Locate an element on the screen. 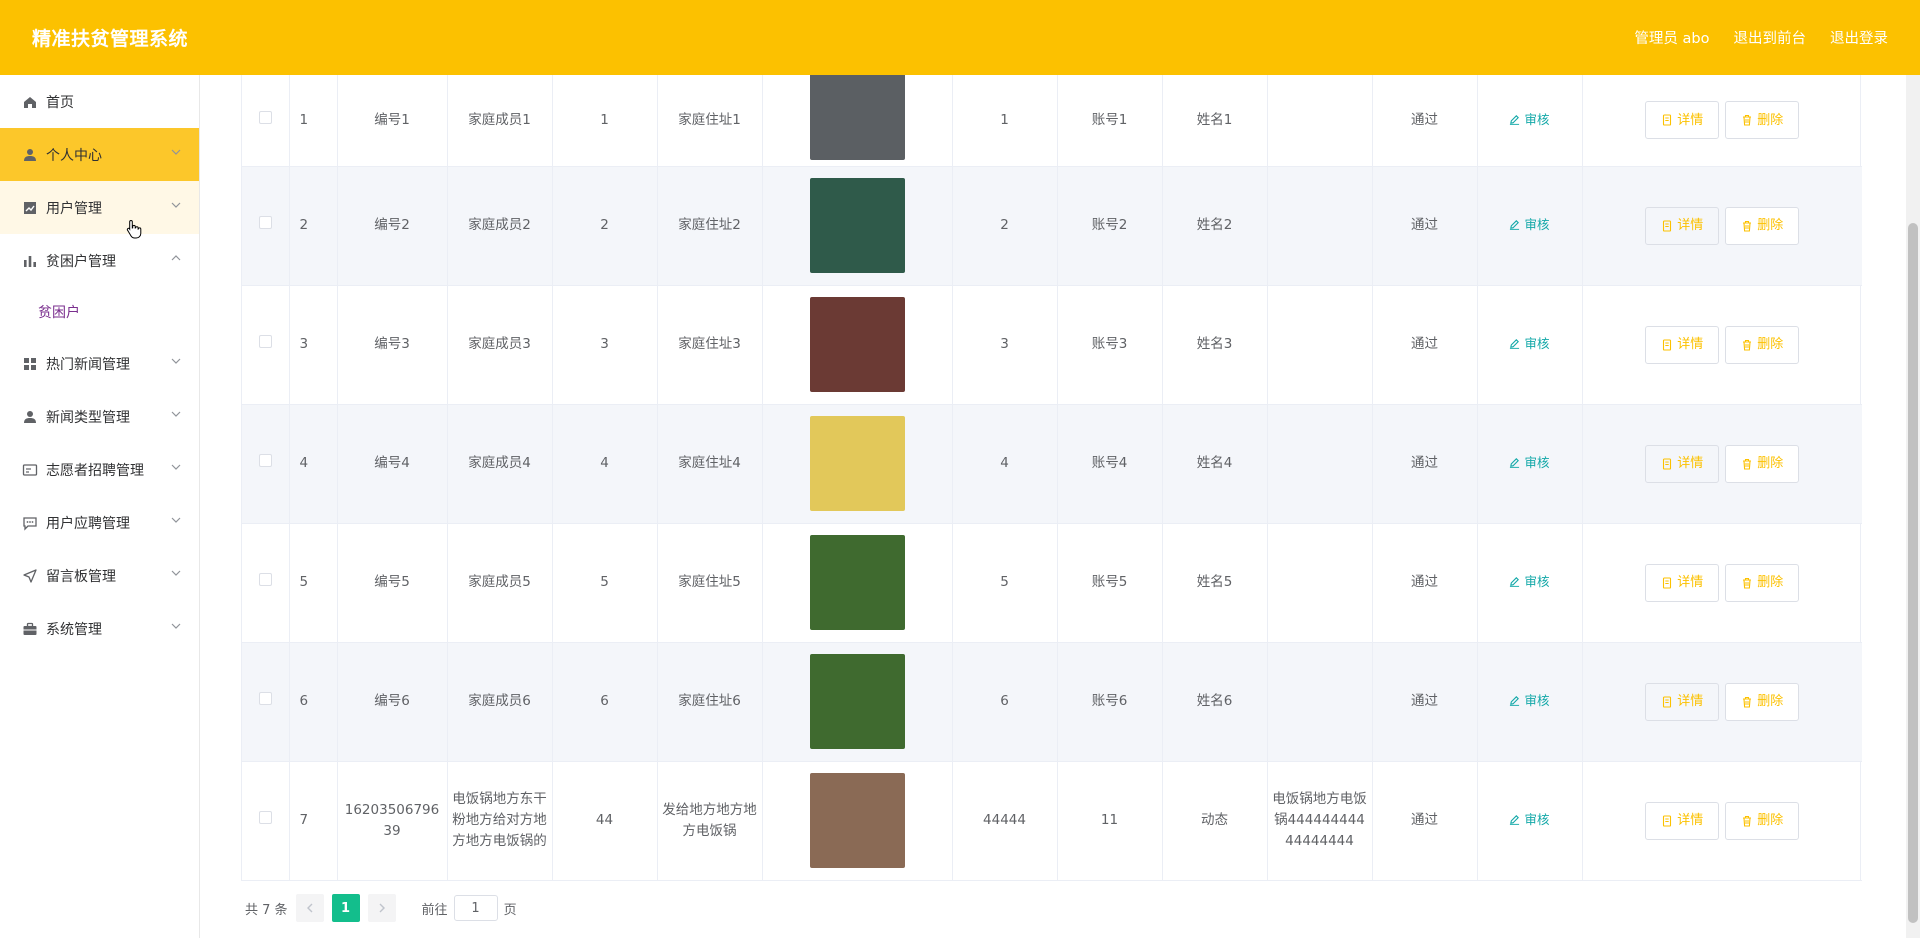 The width and height of the screenshot is (1920, 938). cell-name: 姓名4 is located at coordinates (1215, 464).